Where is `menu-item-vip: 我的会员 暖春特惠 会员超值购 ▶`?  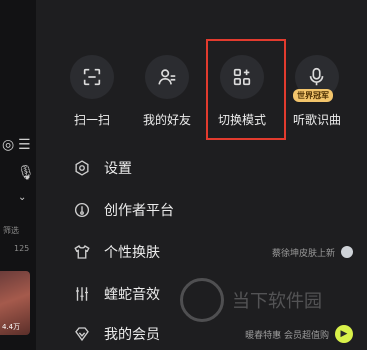
menu-item-vip: 我的会员 暖春特惠 会员超值购 ▶ is located at coordinates (201, 333).